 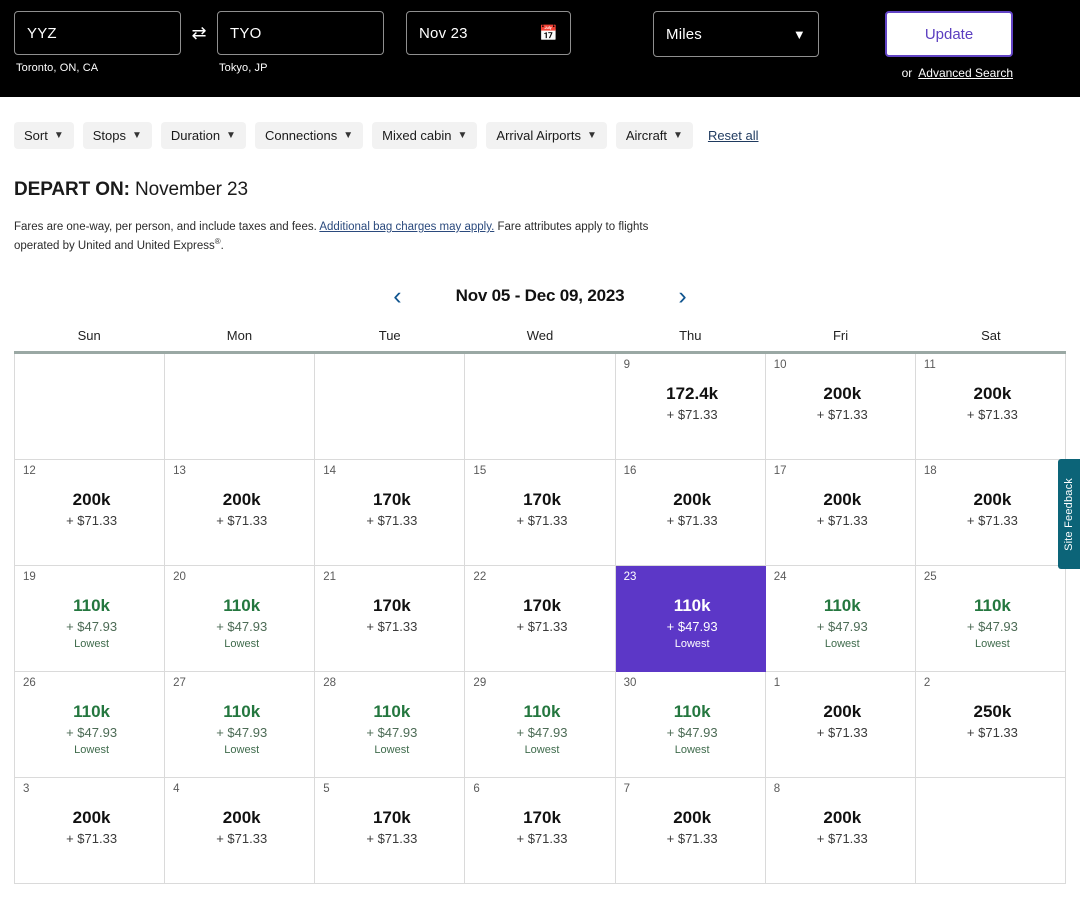 I want to click on calendar-day-cell: 12 200k + $71.33, so click(x=90, y=513).